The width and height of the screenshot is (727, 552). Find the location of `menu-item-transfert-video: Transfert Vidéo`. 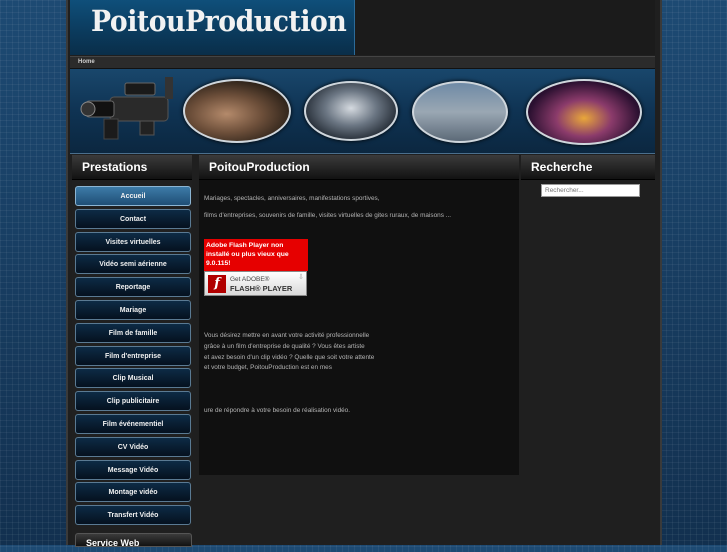

menu-item-transfert-video: Transfert Vidéo is located at coordinates (133, 515).